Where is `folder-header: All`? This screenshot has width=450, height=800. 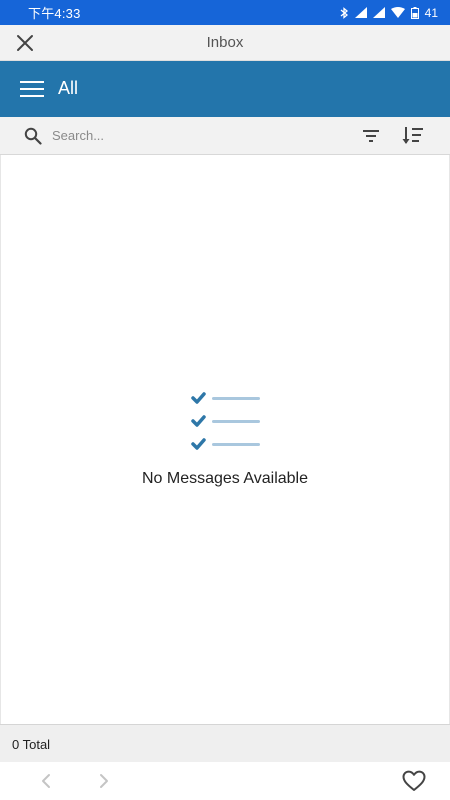 folder-header: All is located at coordinates (225, 89).